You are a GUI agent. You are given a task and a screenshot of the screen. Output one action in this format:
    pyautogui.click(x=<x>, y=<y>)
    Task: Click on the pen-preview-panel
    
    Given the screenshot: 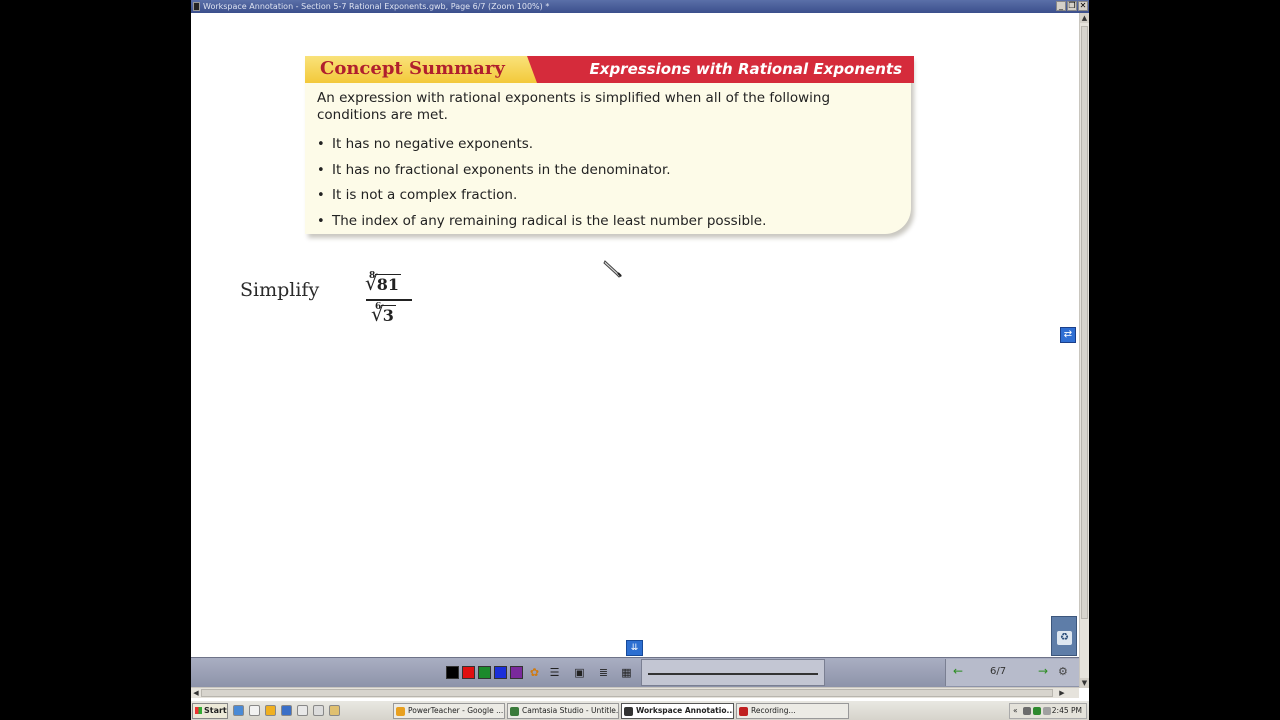 What is the action you would take?
    pyautogui.click(x=733, y=672)
    